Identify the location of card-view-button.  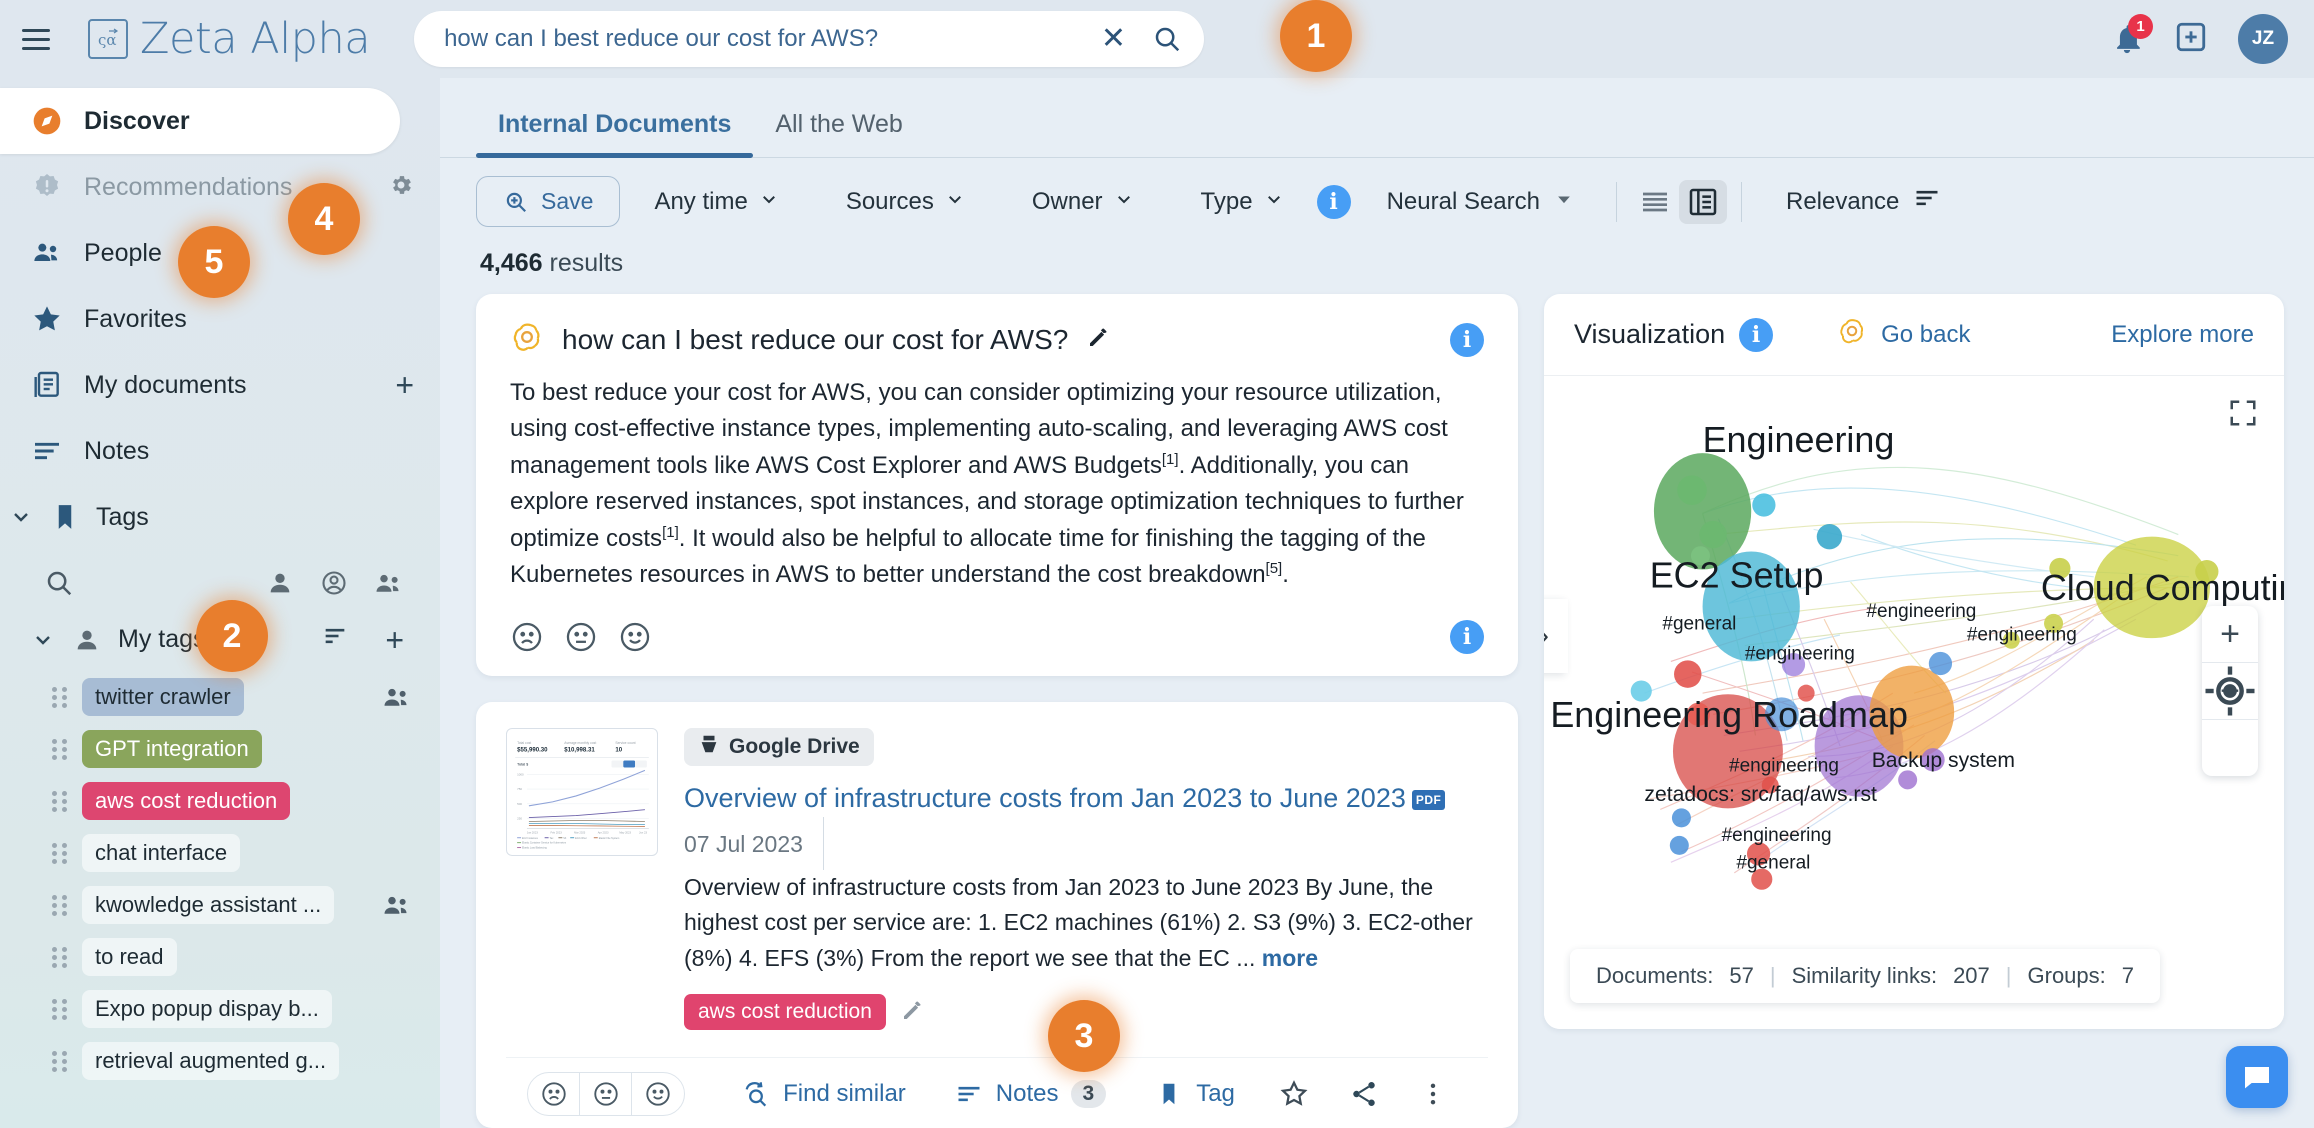
(1703, 201).